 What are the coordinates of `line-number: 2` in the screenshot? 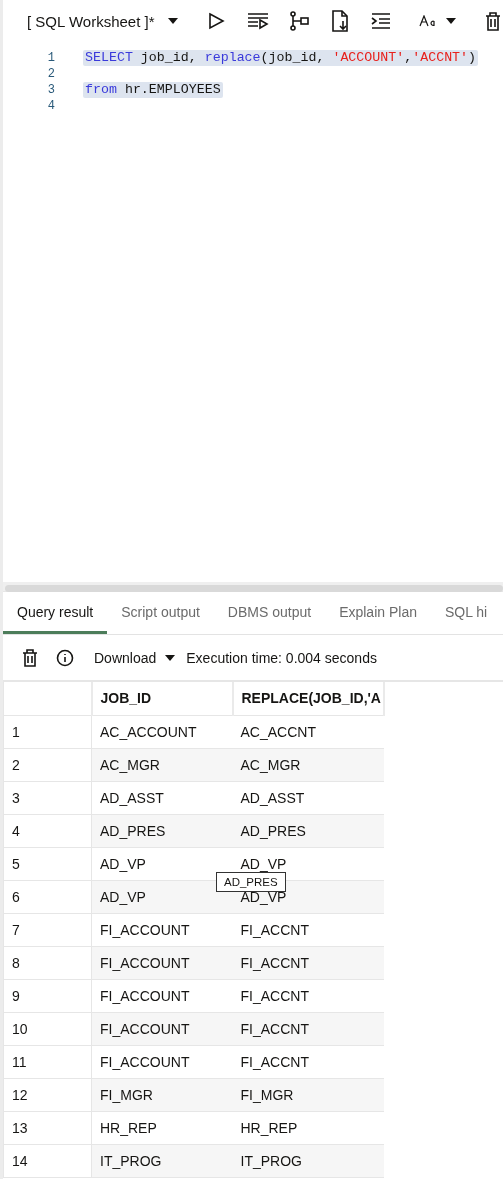 It's located at (51, 74).